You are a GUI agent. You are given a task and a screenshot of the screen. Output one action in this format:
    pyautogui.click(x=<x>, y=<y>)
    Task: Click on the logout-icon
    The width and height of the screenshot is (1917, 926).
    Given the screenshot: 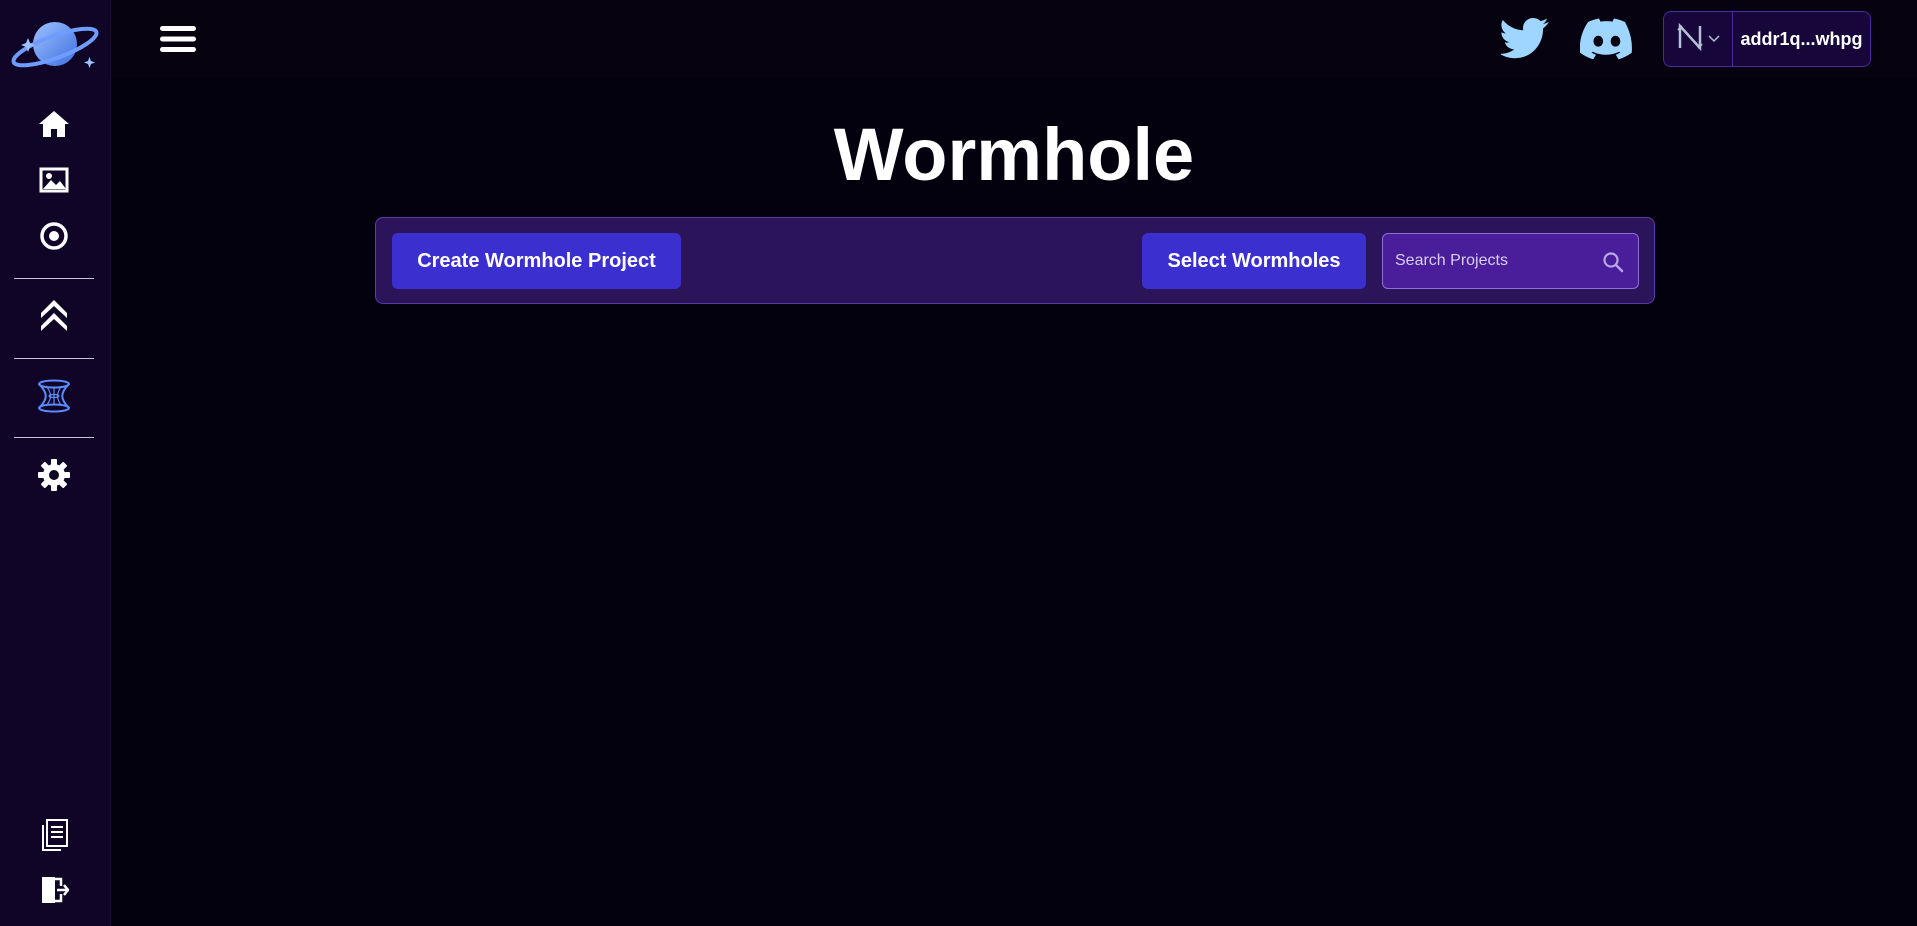 What is the action you would take?
    pyautogui.click(x=54, y=892)
    